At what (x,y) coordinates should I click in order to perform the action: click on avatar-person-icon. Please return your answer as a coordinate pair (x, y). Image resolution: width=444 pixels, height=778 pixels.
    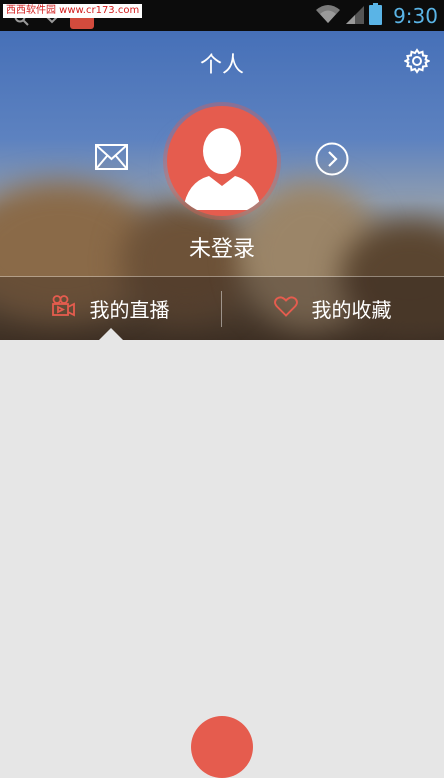
    Looking at the image, I should click on (222, 169).